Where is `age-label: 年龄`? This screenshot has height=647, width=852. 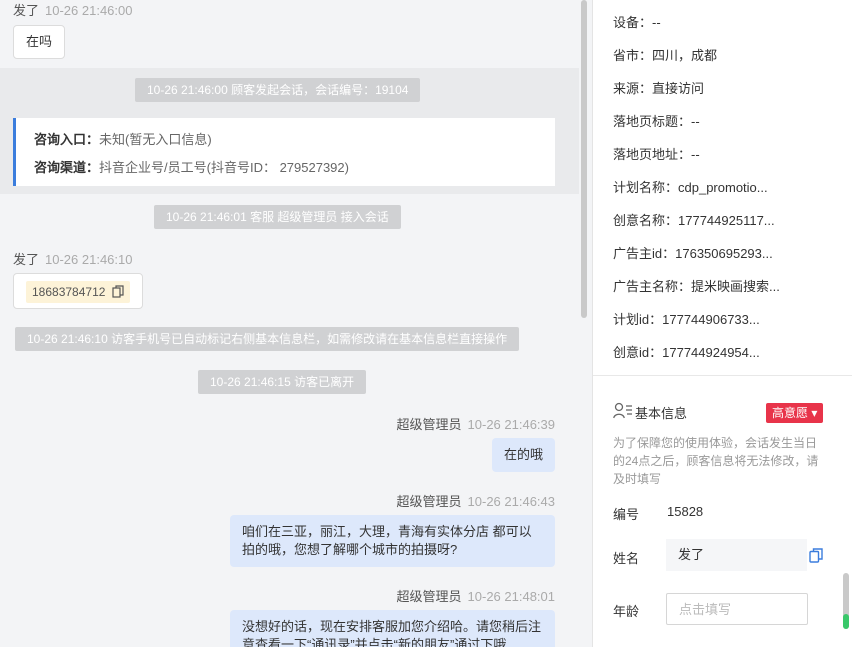 age-label: 年龄 is located at coordinates (626, 611).